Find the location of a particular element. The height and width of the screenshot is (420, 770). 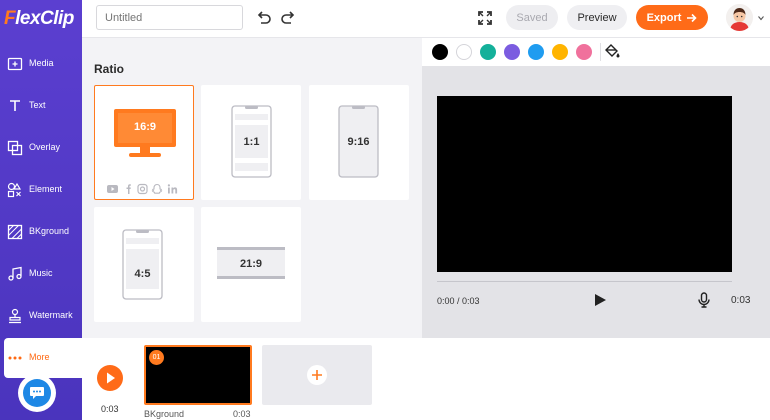

sidebar-item-more: More is located at coordinates (43, 358).